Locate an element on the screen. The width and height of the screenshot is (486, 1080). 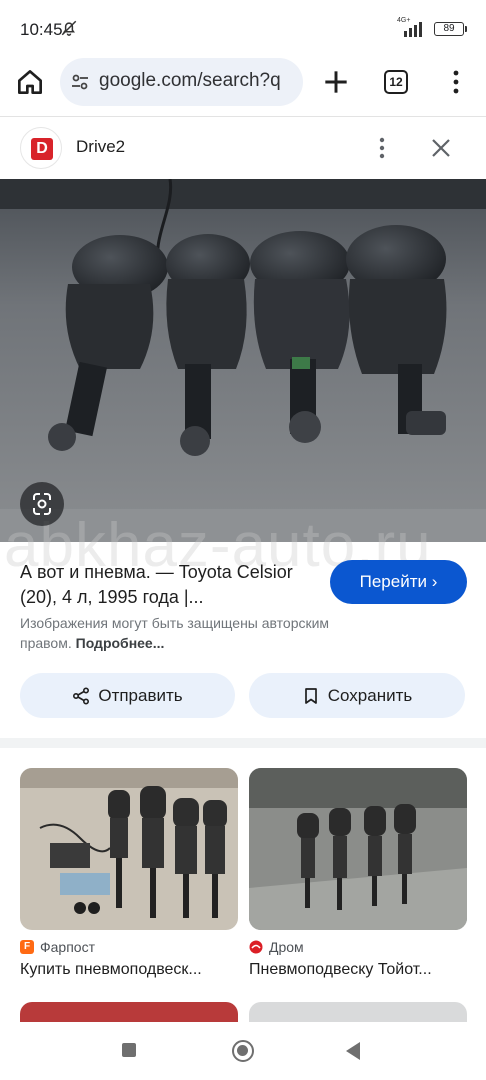
share-button: Отправить is located at coordinates (127, 695).